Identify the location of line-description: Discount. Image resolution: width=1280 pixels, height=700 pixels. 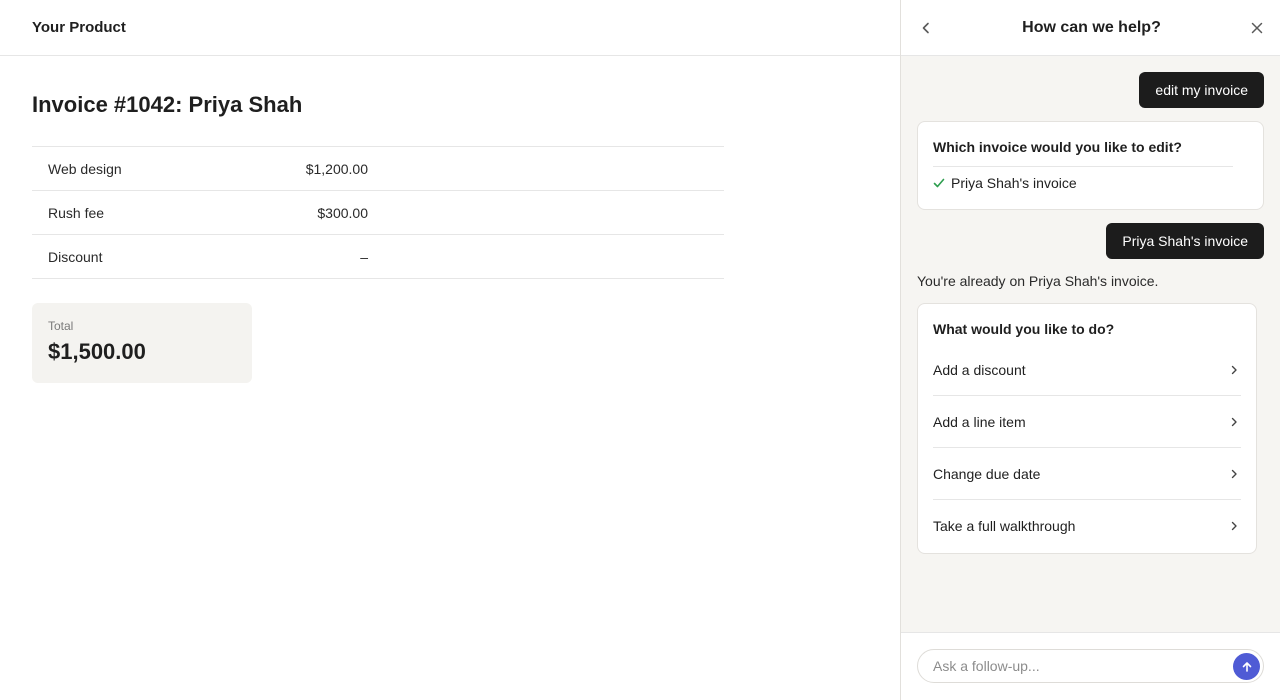
(75, 256).